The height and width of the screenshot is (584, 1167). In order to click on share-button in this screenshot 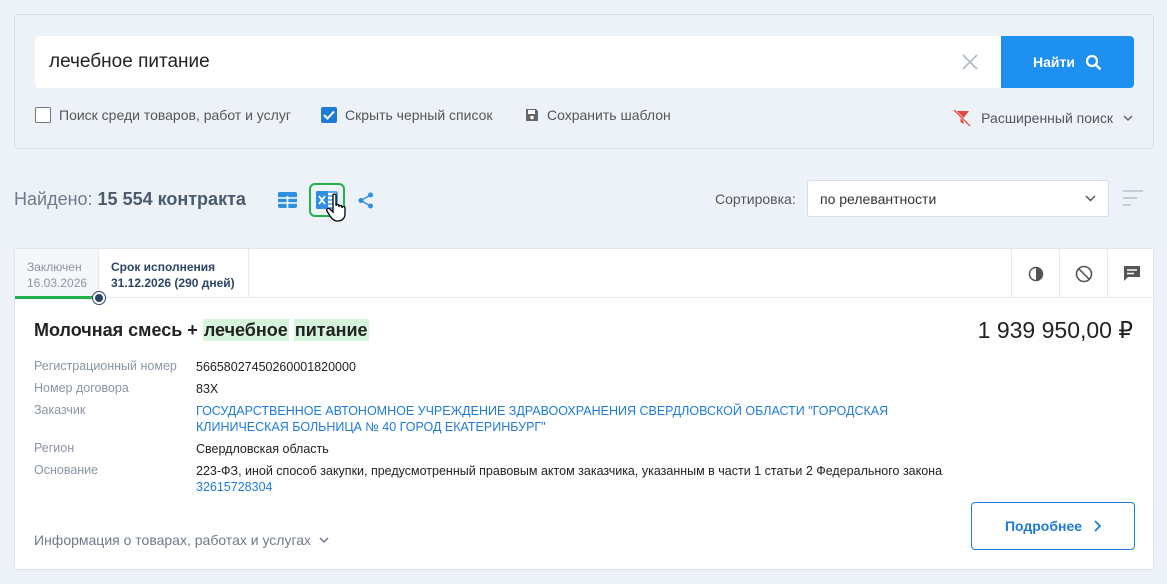, I will do `click(366, 200)`.